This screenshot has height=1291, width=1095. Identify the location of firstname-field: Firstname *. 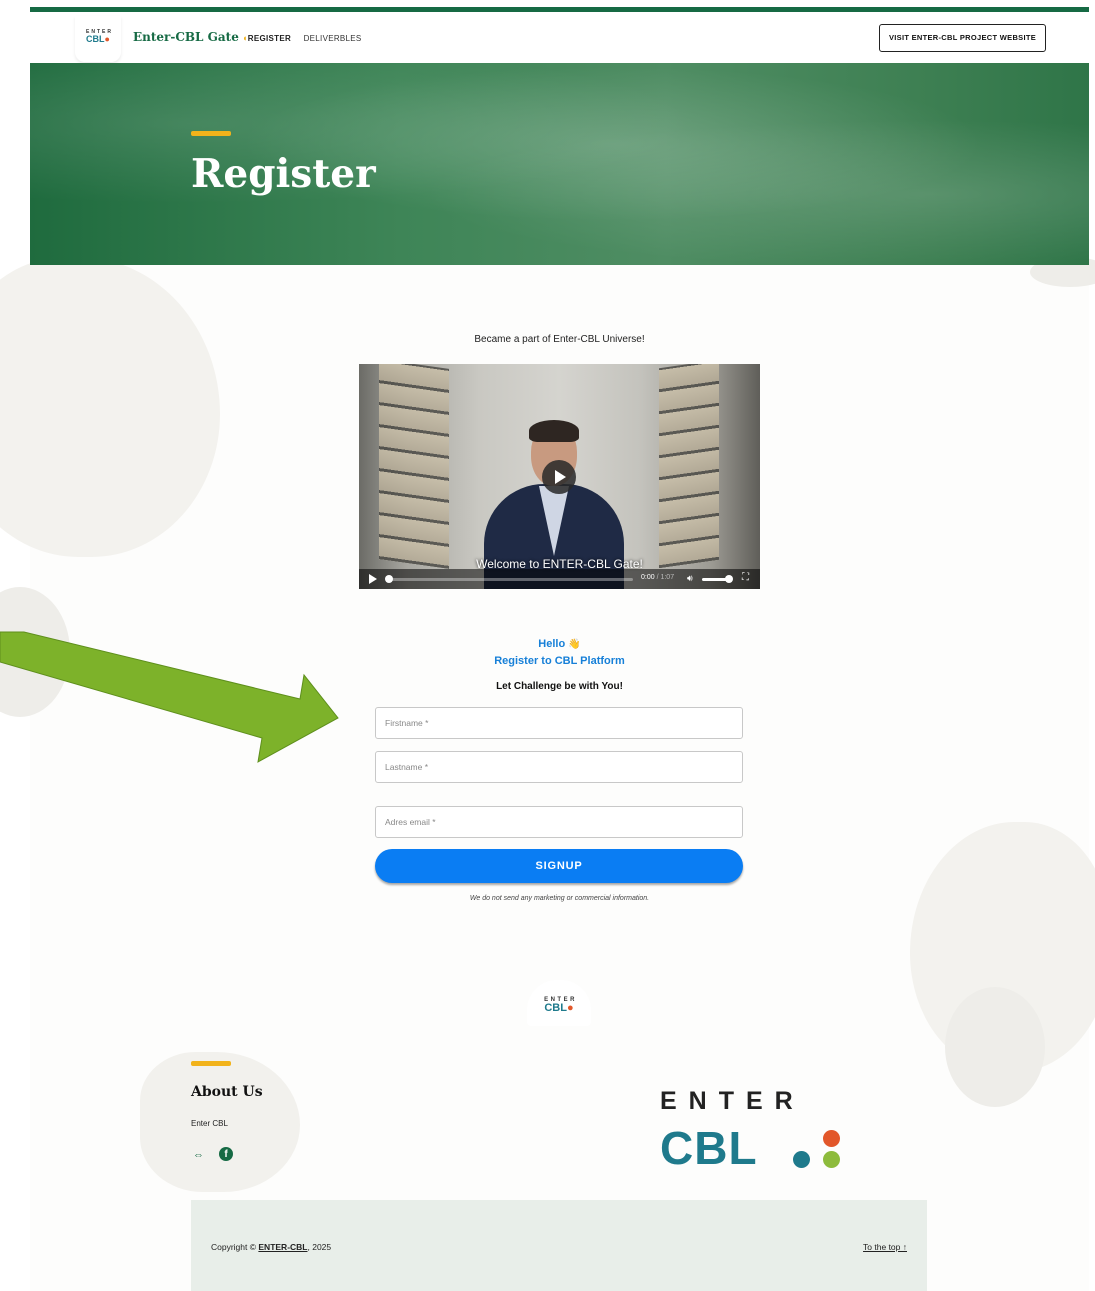
(559, 723).